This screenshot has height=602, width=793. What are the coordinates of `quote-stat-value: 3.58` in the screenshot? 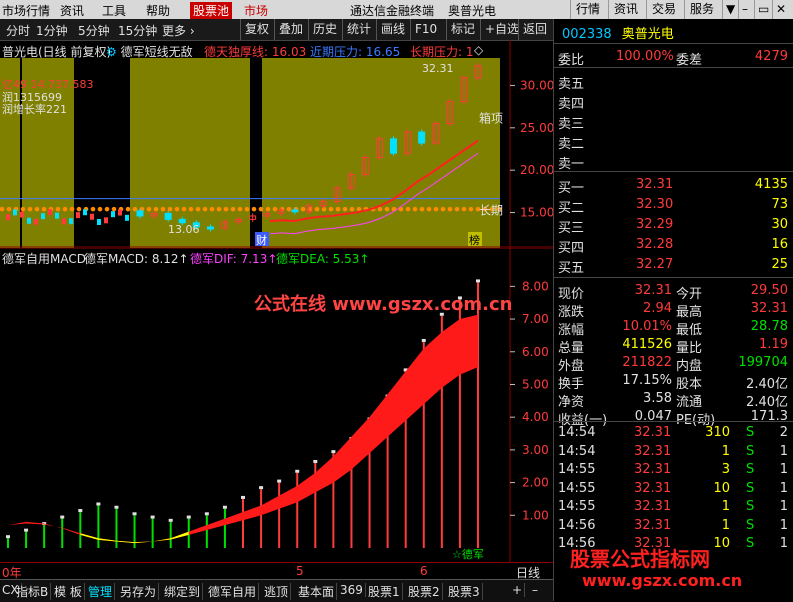 It's located at (657, 398).